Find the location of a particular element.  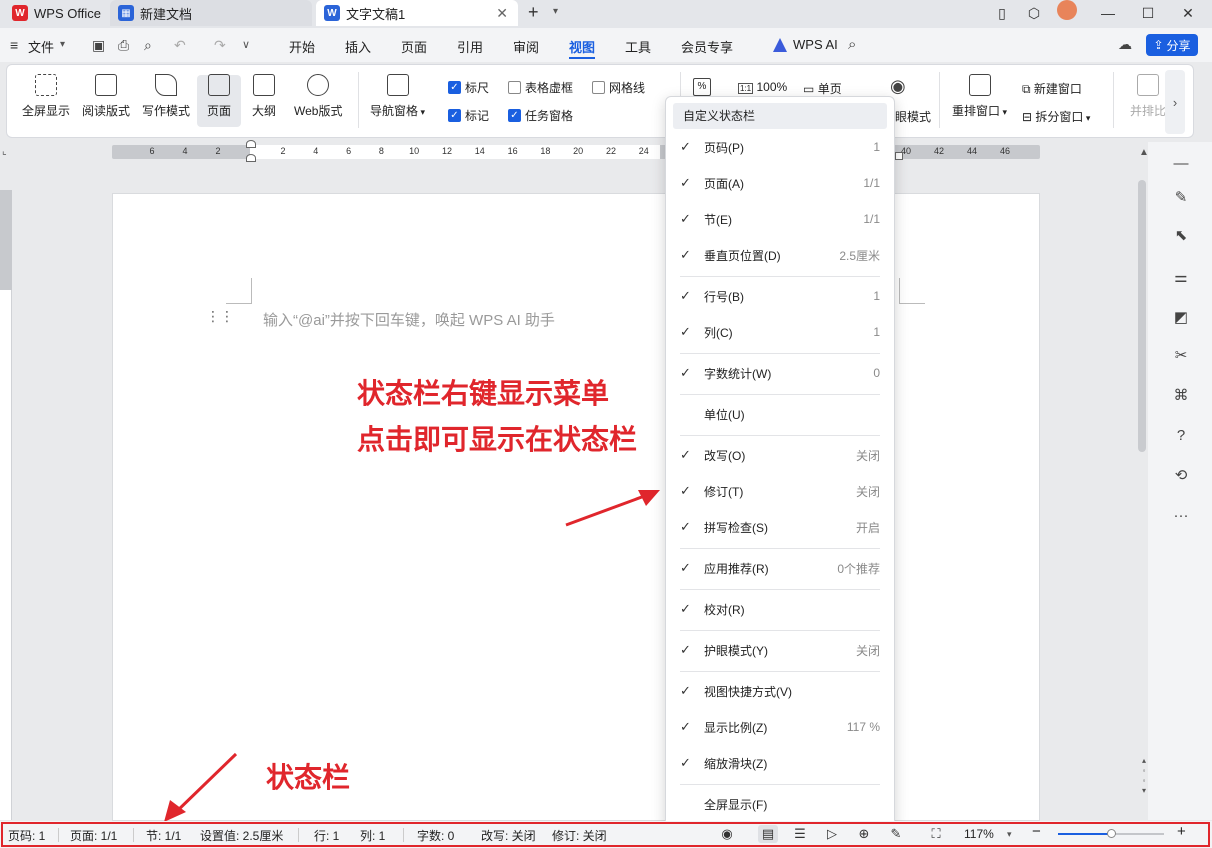

menu-page: 页面 is located at coordinates (414, 46).